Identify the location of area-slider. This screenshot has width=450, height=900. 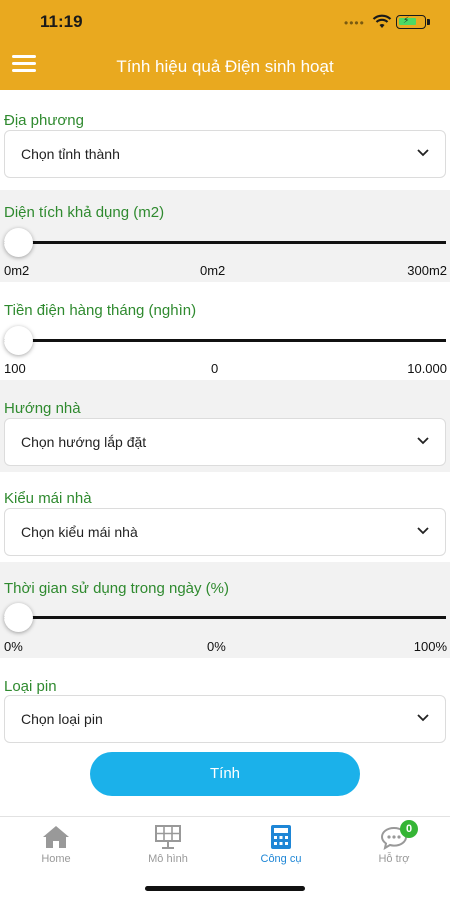
(225, 243).